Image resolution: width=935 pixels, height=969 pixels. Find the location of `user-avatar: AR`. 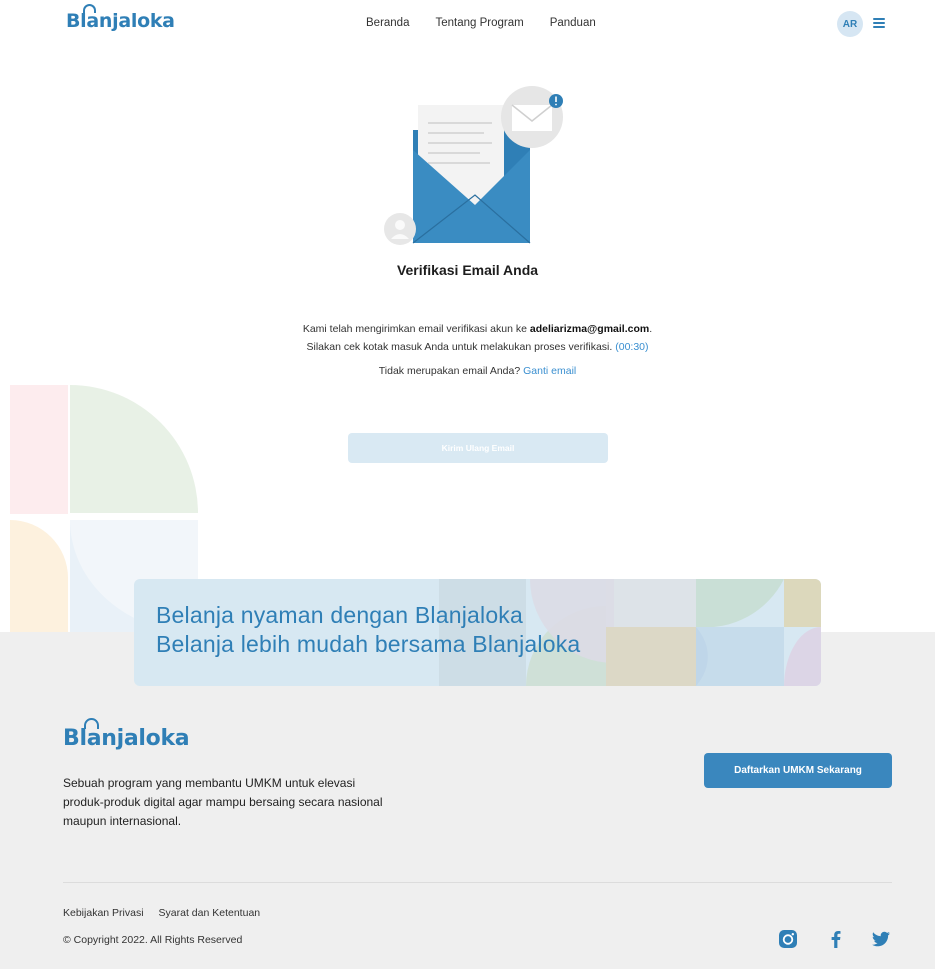

user-avatar: AR is located at coordinates (850, 24).